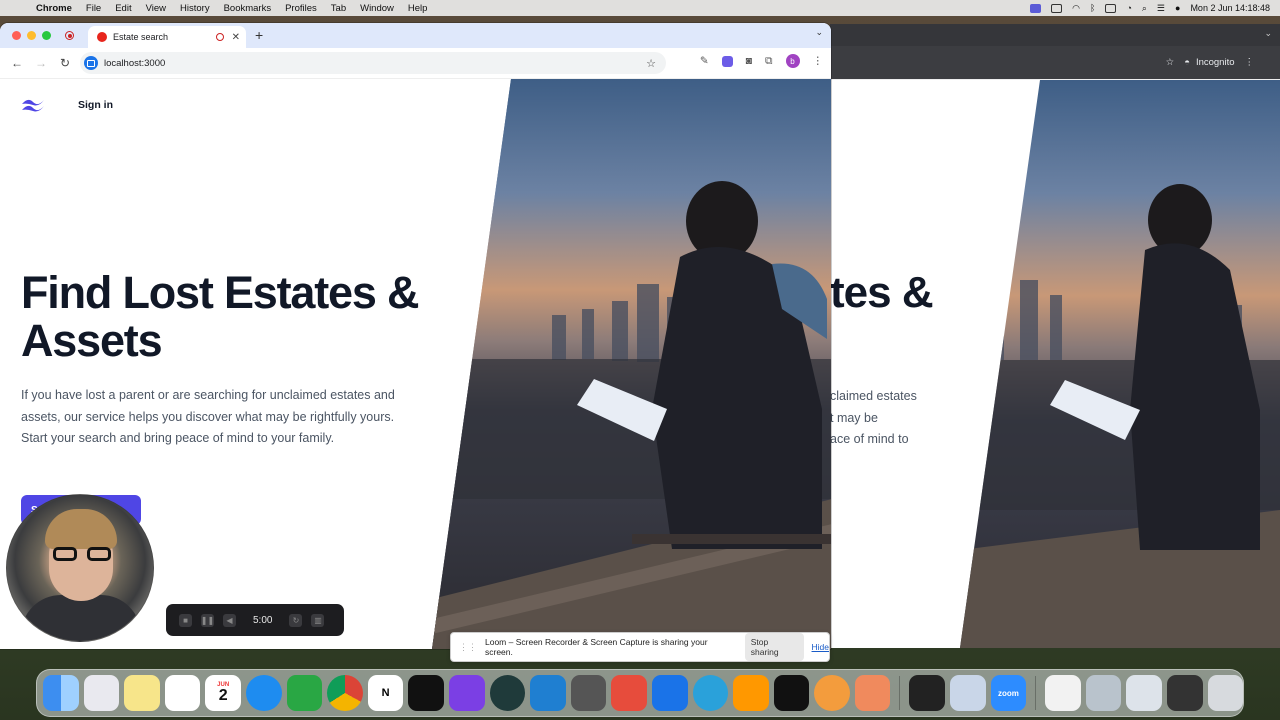 This screenshot has height=720, width=1280. I want to click on incognito-para-line: claimed estates, so click(873, 396).